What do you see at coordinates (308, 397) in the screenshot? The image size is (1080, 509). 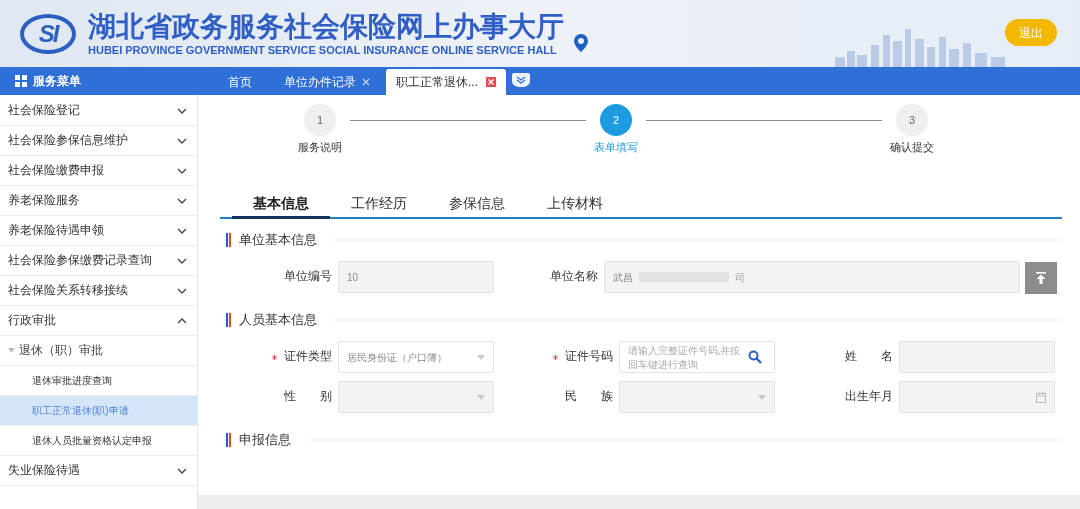 I see `field-label: 性 别` at bounding box center [308, 397].